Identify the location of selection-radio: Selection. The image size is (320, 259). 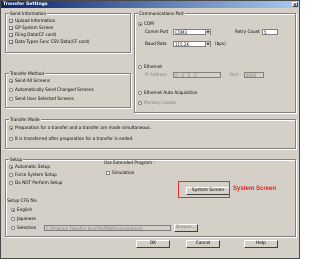
(23, 227).